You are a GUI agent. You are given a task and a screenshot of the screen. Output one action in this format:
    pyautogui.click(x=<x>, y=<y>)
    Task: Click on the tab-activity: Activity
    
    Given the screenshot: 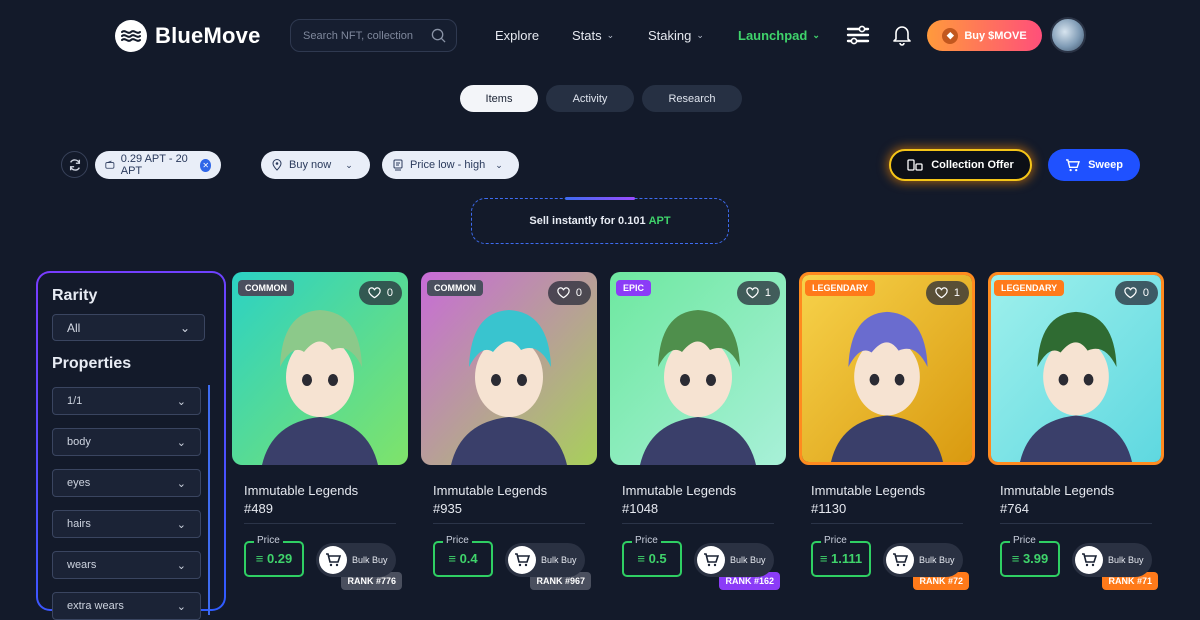 What is the action you would take?
    pyautogui.click(x=590, y=98)
    